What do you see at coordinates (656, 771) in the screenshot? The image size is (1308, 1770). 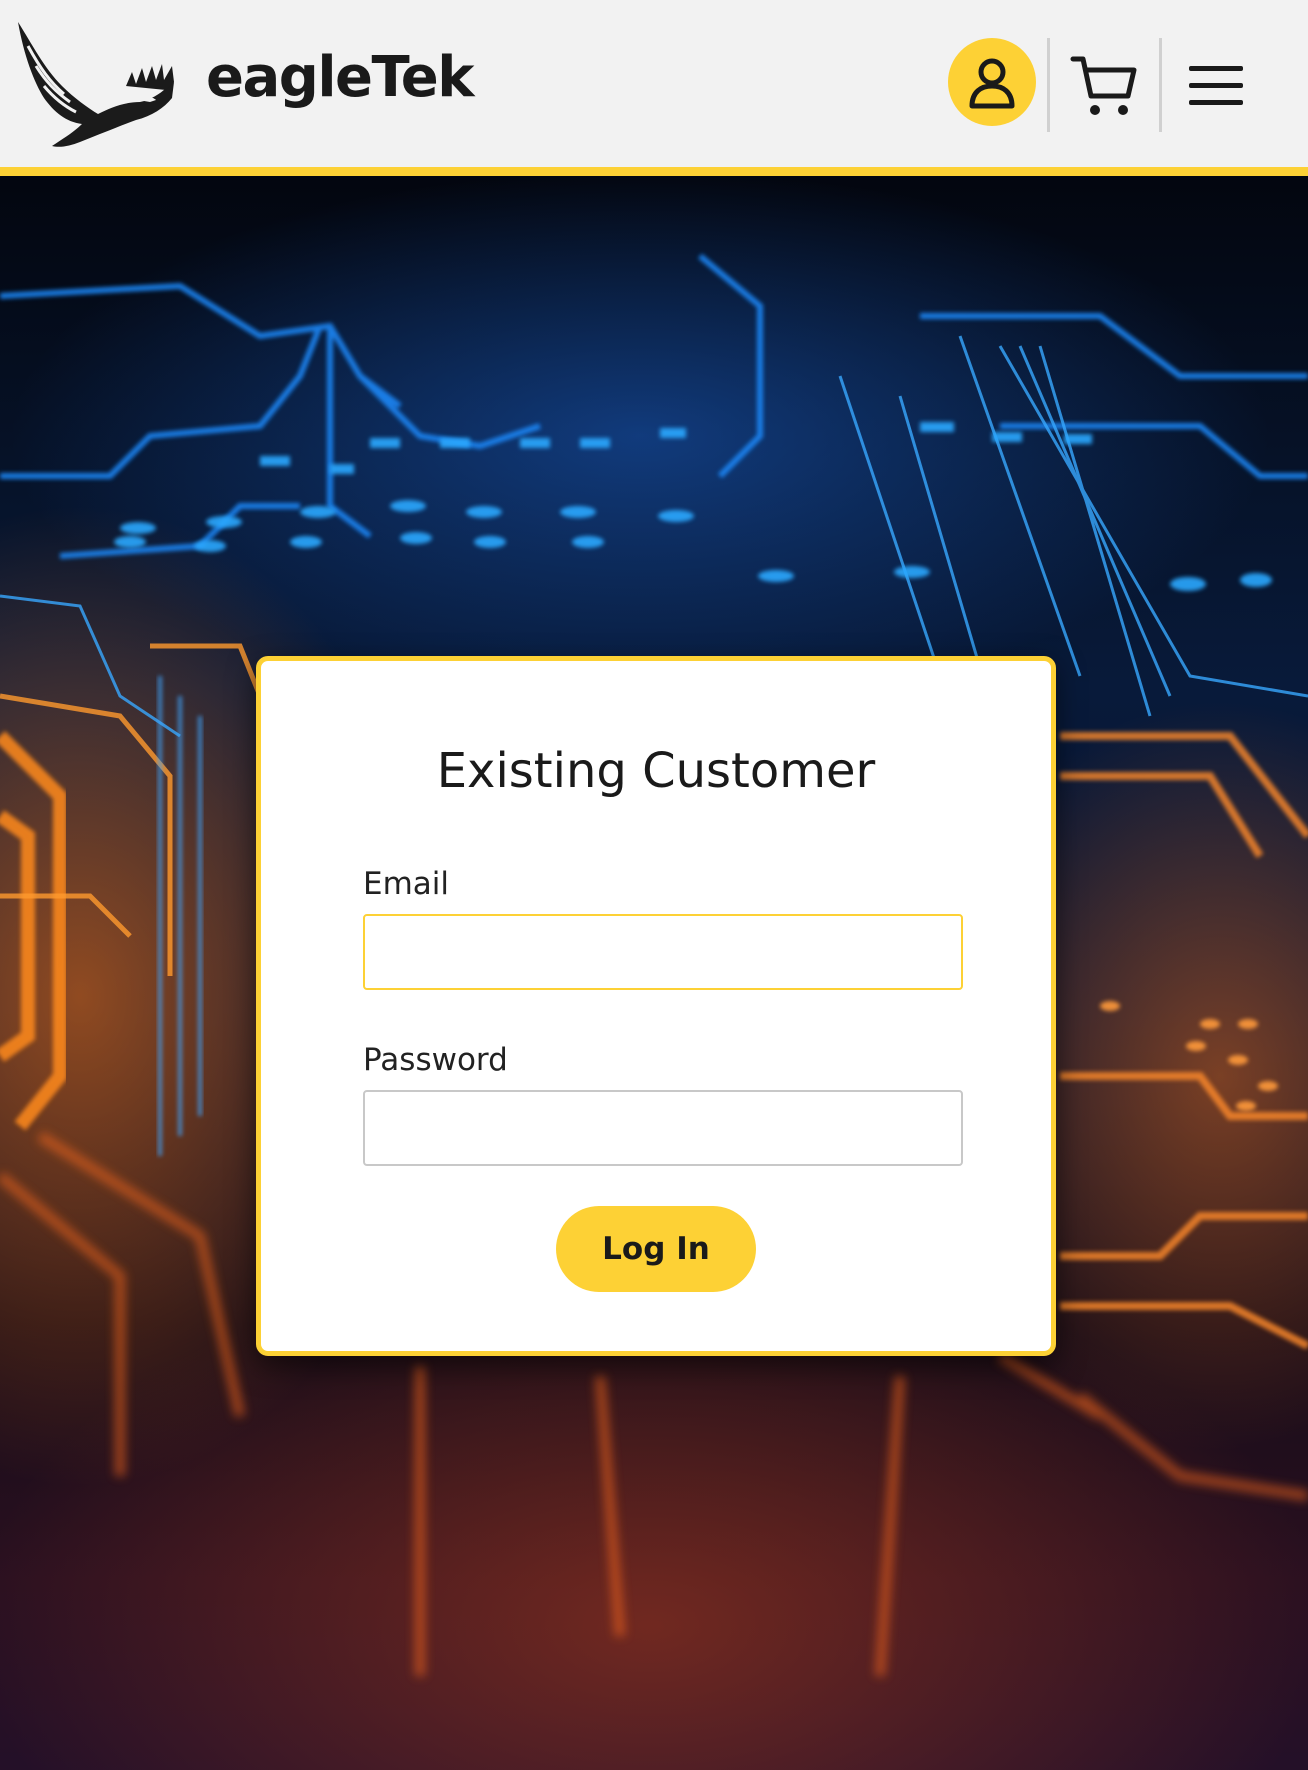 I see `login-title: Existing Customer` at bounding box center [656, 771].